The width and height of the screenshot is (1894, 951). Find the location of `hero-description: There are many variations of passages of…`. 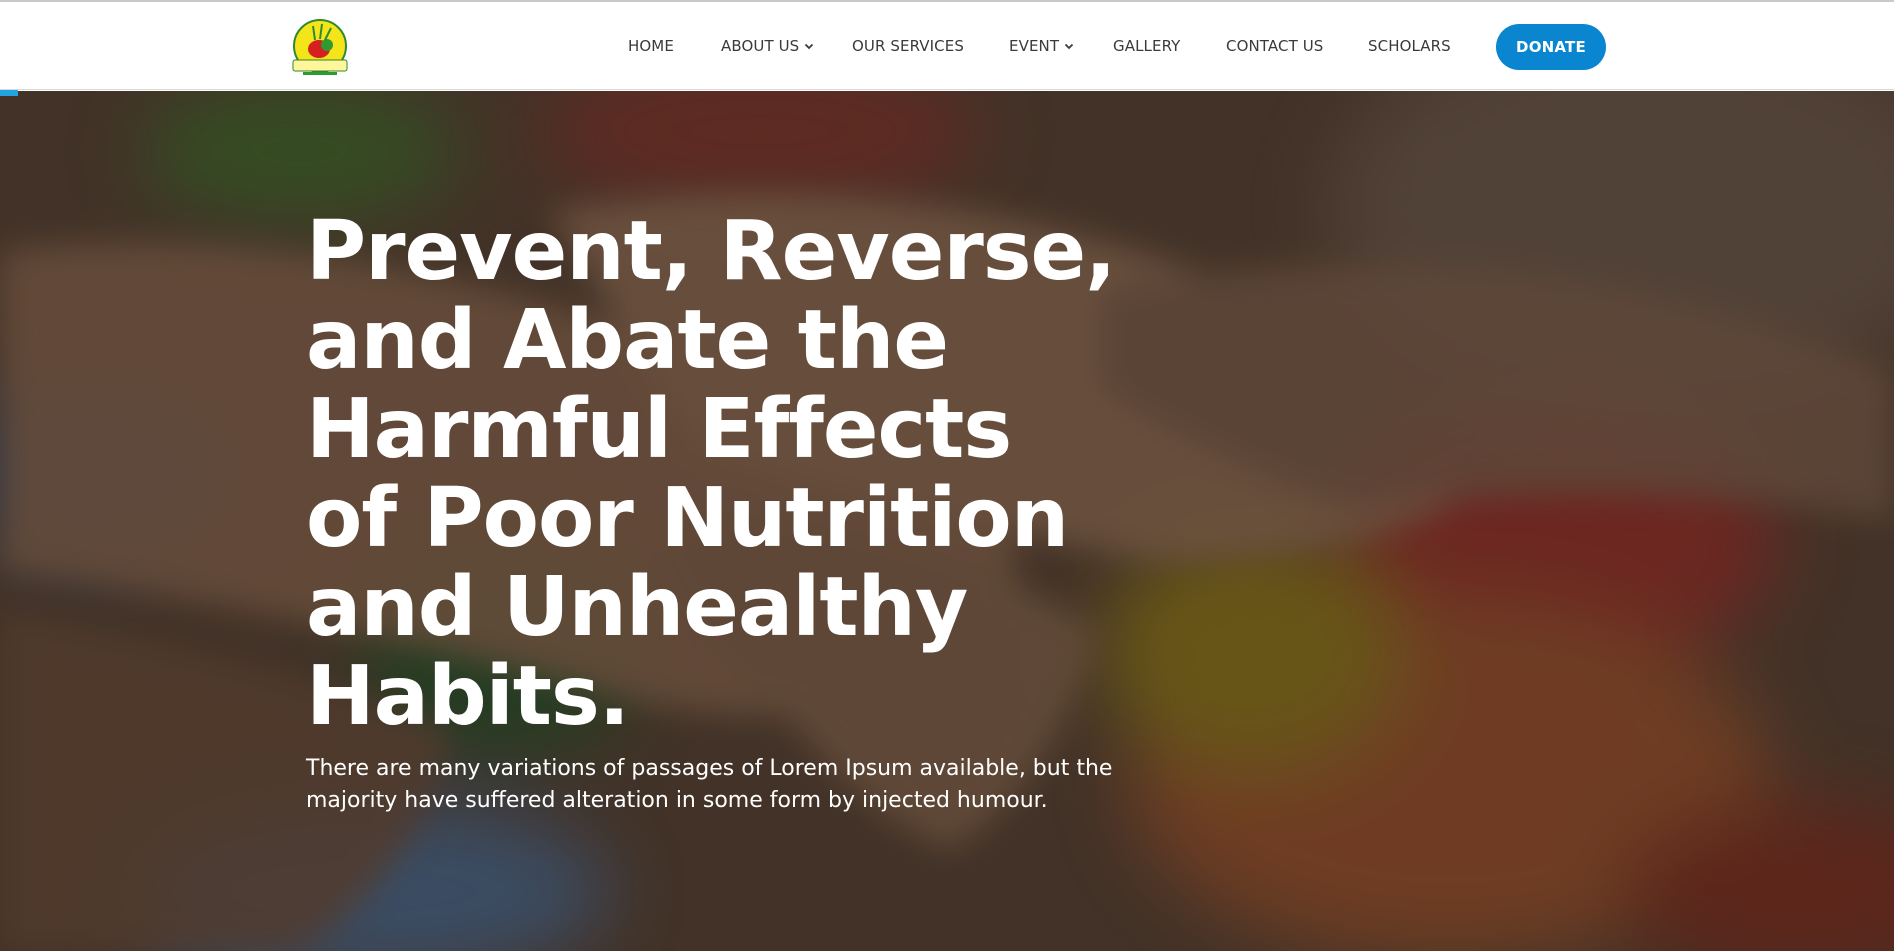

hero-description: There are many variations of passages of… is located at coordinates (736, 785).